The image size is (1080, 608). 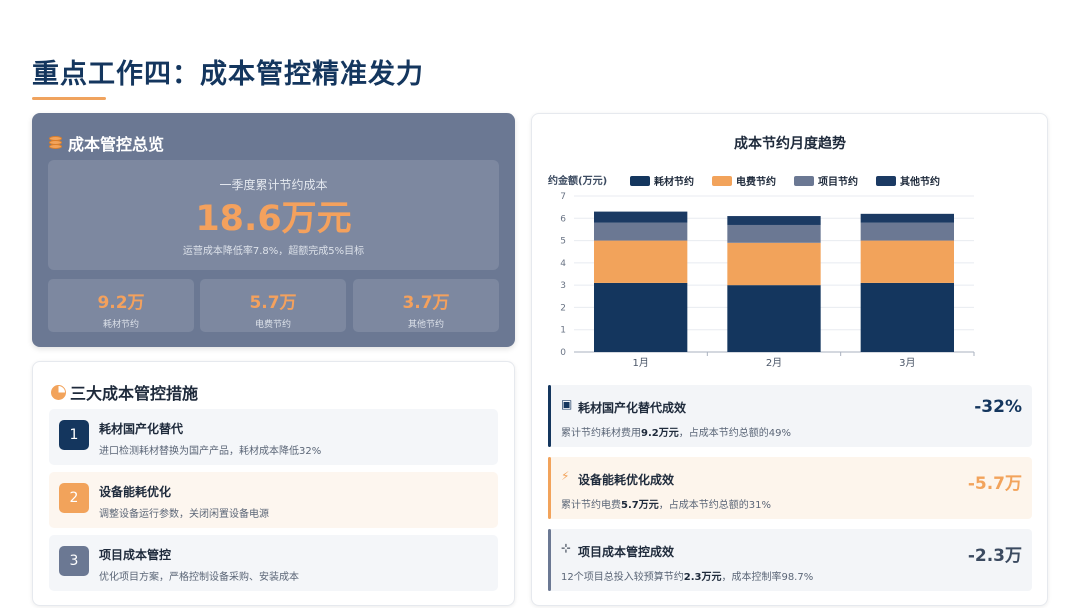 I want to click on effect-title: 设备能耗优化成效, so click(x=626, y=480).